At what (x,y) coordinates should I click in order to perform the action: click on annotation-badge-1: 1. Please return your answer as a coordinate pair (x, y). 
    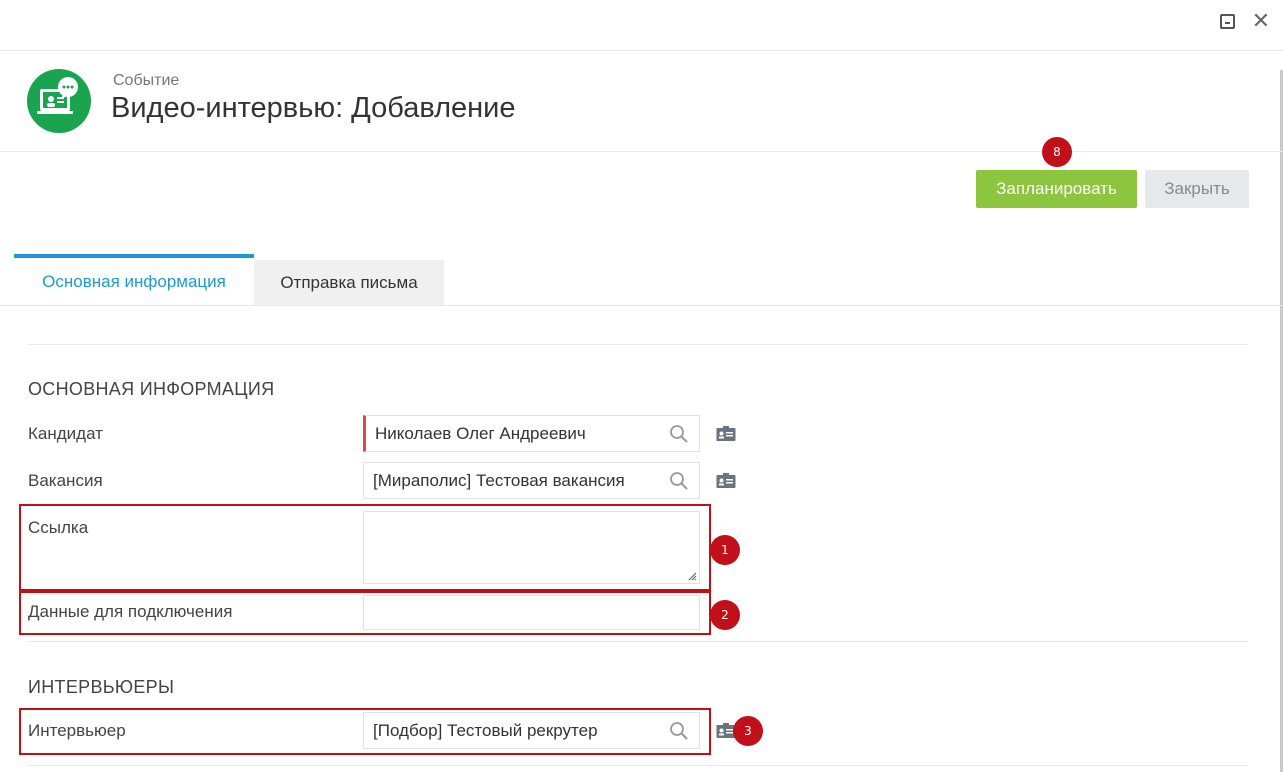
    Looking at the image, I should click on (725, 550).